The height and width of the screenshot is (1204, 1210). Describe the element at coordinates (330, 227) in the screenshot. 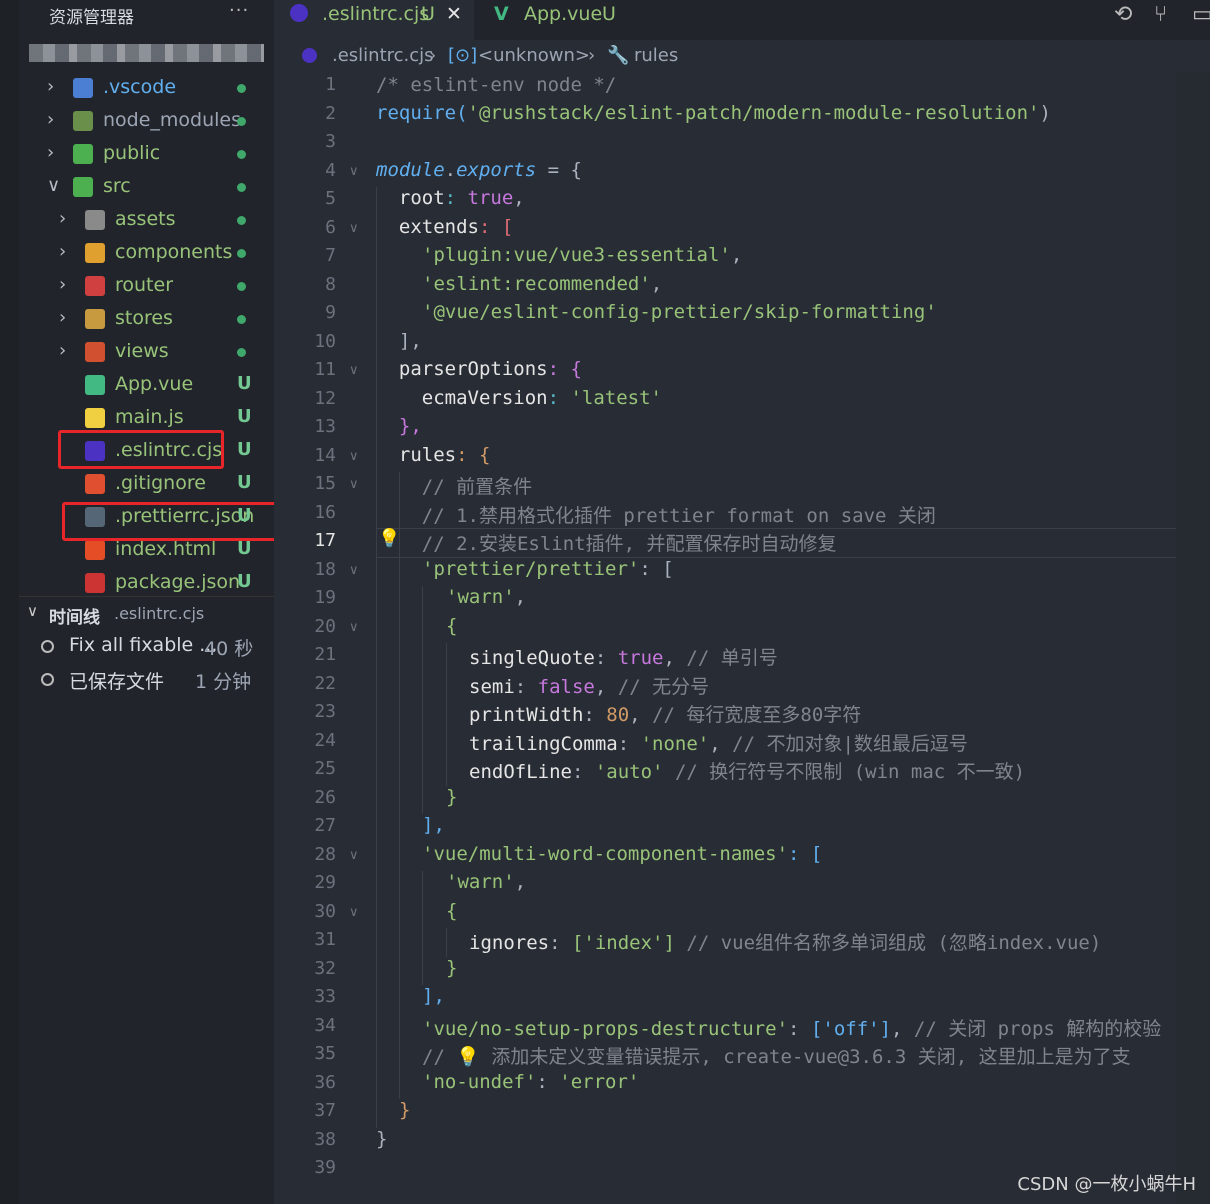

I see `line-number: 6` at that location.